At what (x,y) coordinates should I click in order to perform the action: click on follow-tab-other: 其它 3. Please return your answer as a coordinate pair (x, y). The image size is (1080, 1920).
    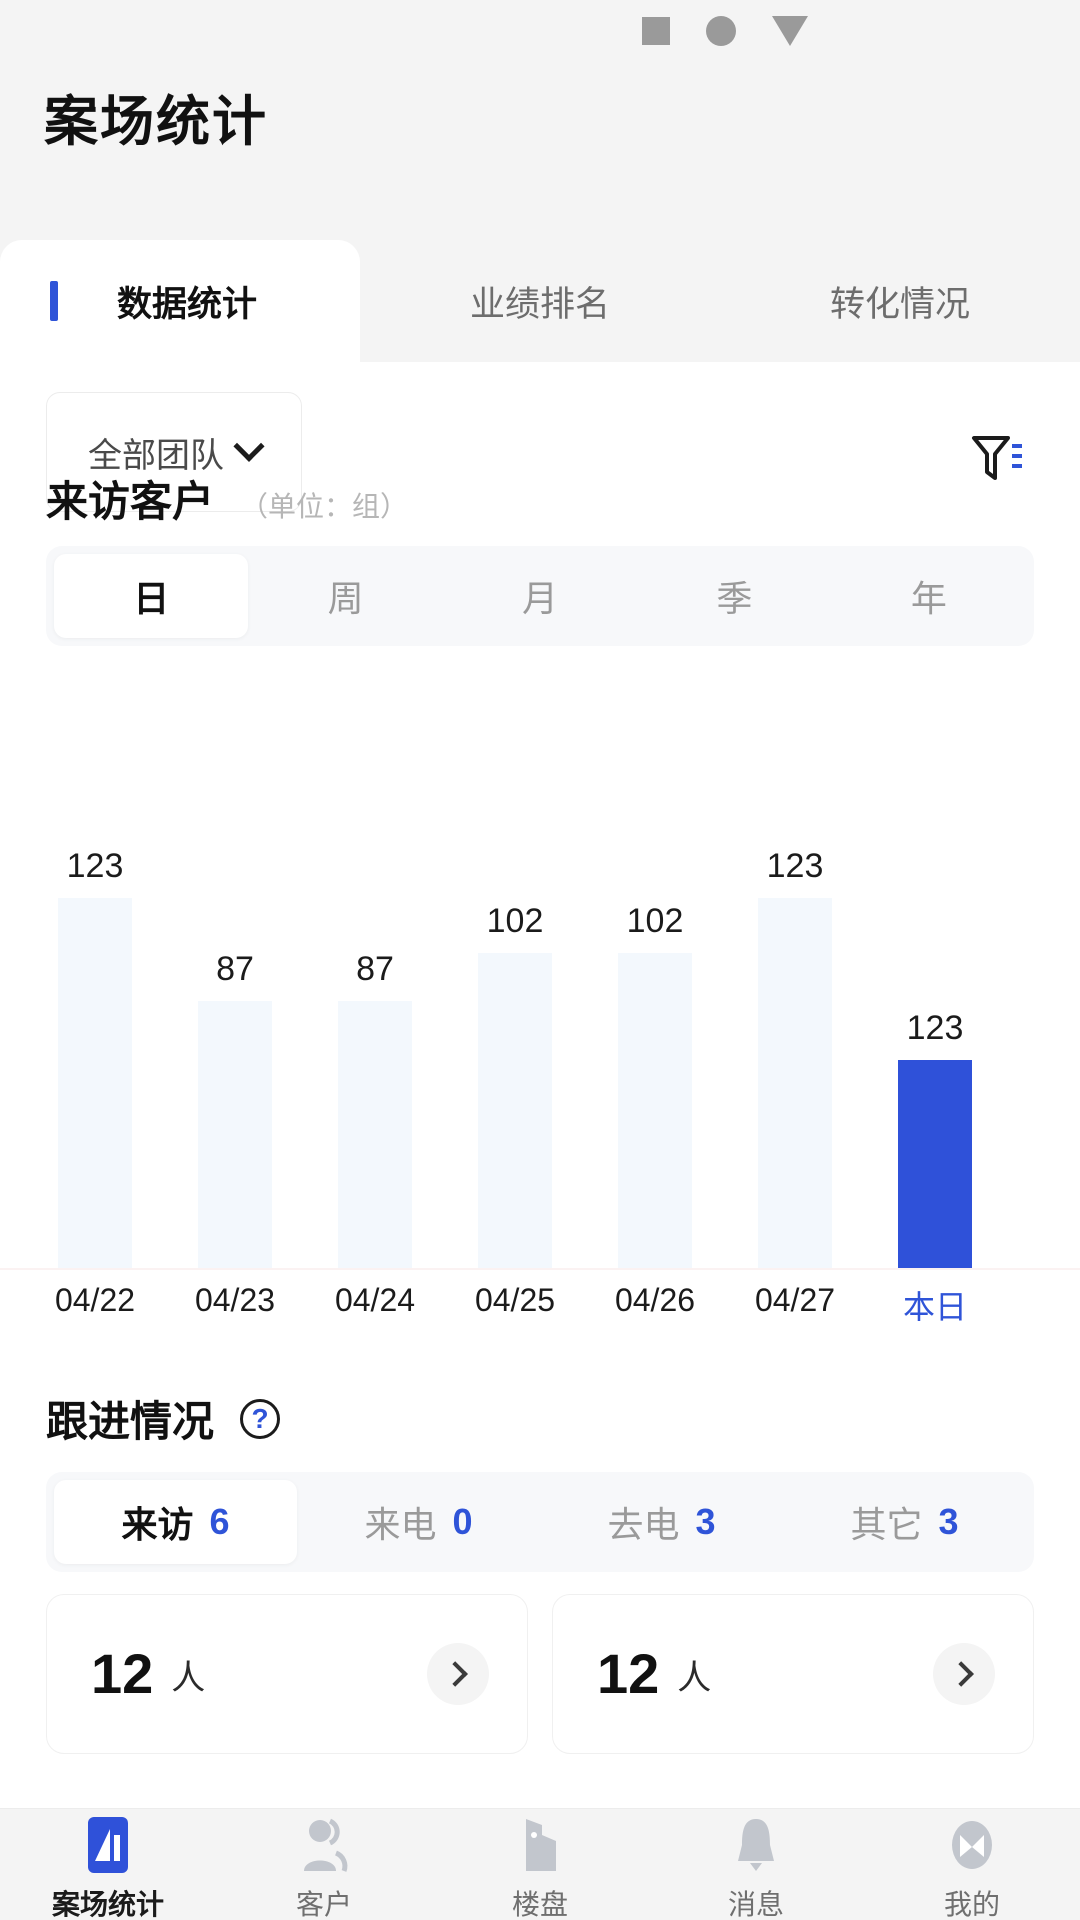
    Looking at the image, I should click on (904, 1522).